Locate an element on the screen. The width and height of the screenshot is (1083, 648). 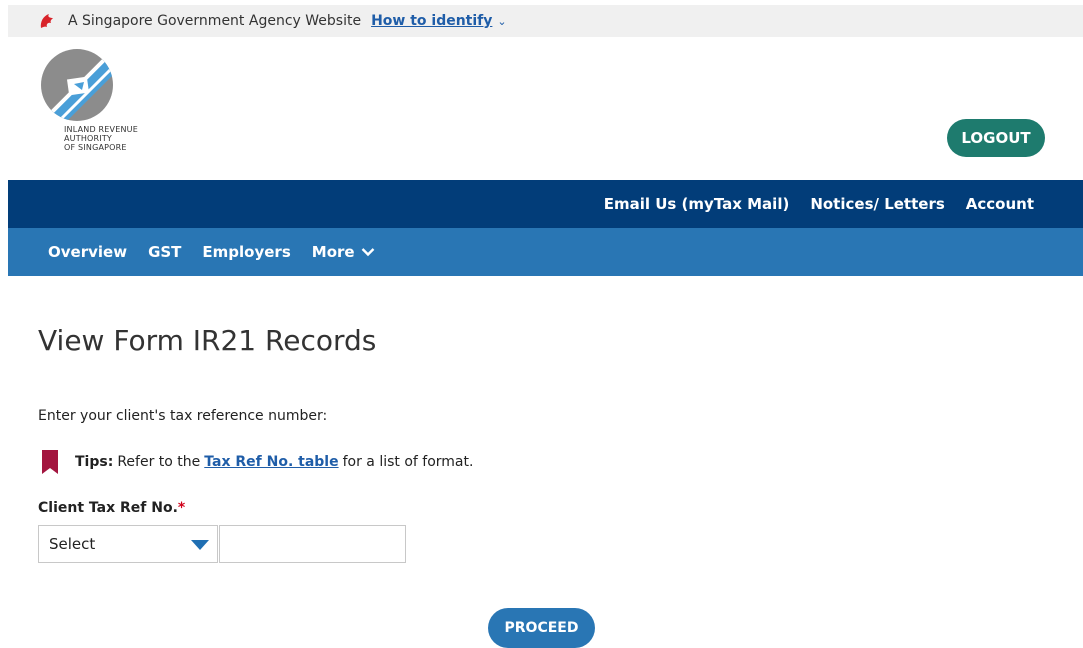
nav-account: Account is located at coordinates (1000, 204).